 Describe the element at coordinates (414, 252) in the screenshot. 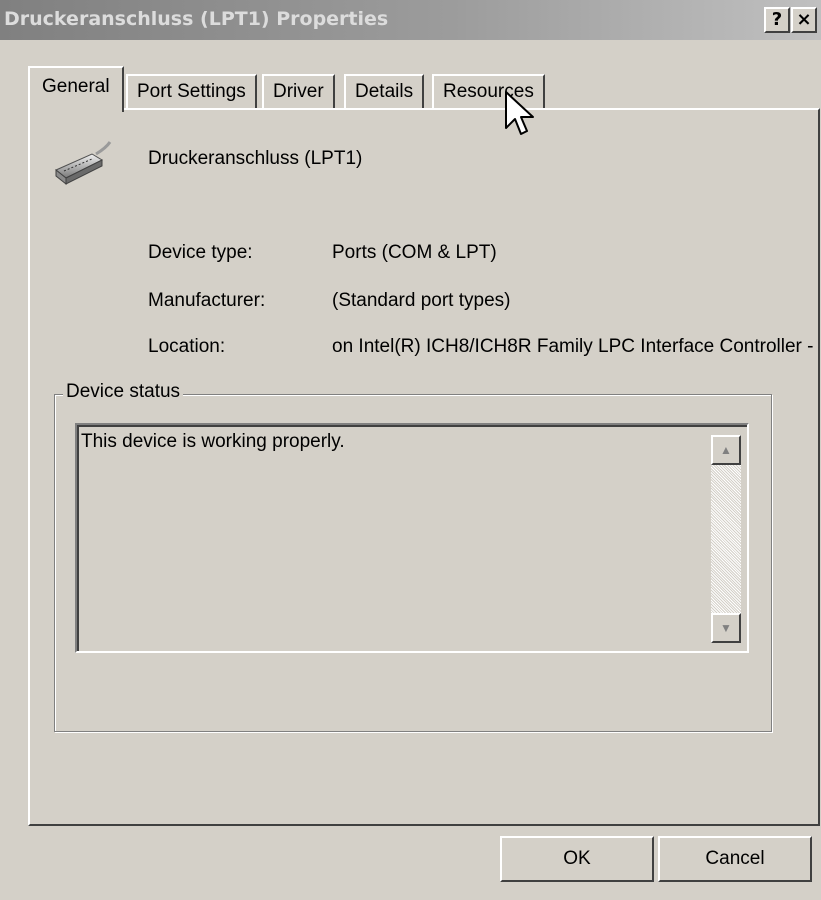

I see `device-type-value: Ports (COM & LPT)` at that location.